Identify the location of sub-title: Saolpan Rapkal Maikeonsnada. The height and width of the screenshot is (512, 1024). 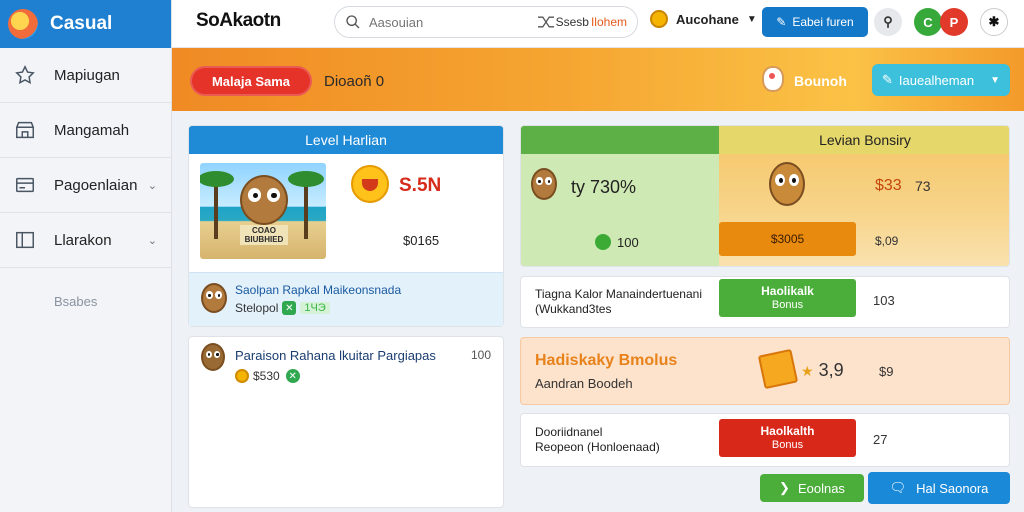
(318, 290).